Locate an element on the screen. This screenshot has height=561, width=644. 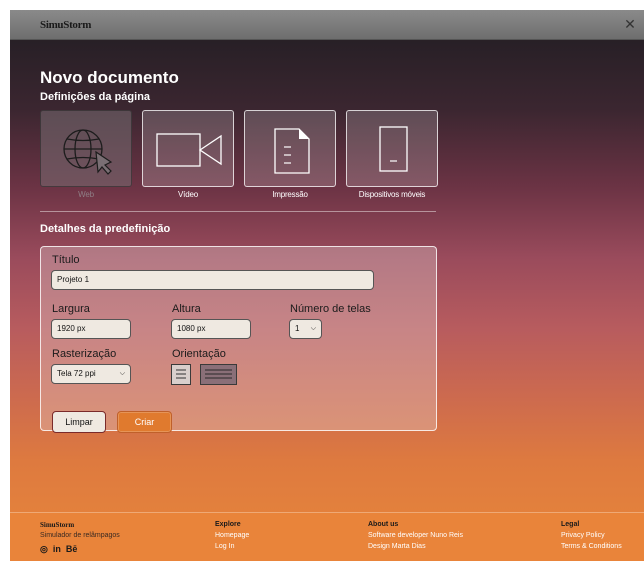
raster-select-value: Tela 72 ppi is located at coordinates (76, 373).